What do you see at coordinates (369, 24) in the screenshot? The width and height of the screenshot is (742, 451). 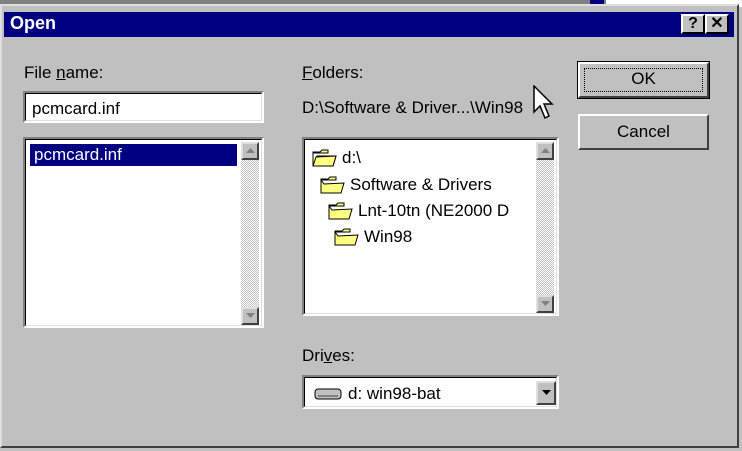 I see `title-bar: Open ? ✕` at bounding box center [369, 24].